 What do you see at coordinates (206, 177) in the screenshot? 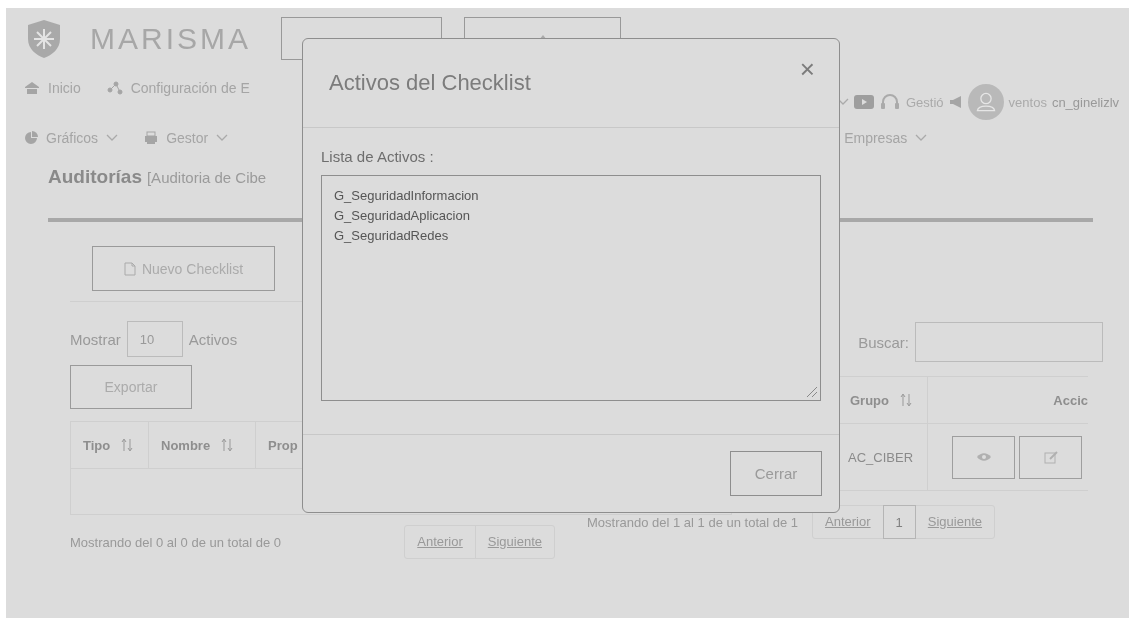
I see `audit-name: [Auditoria de Cibe` at bounding box center [206, 177].